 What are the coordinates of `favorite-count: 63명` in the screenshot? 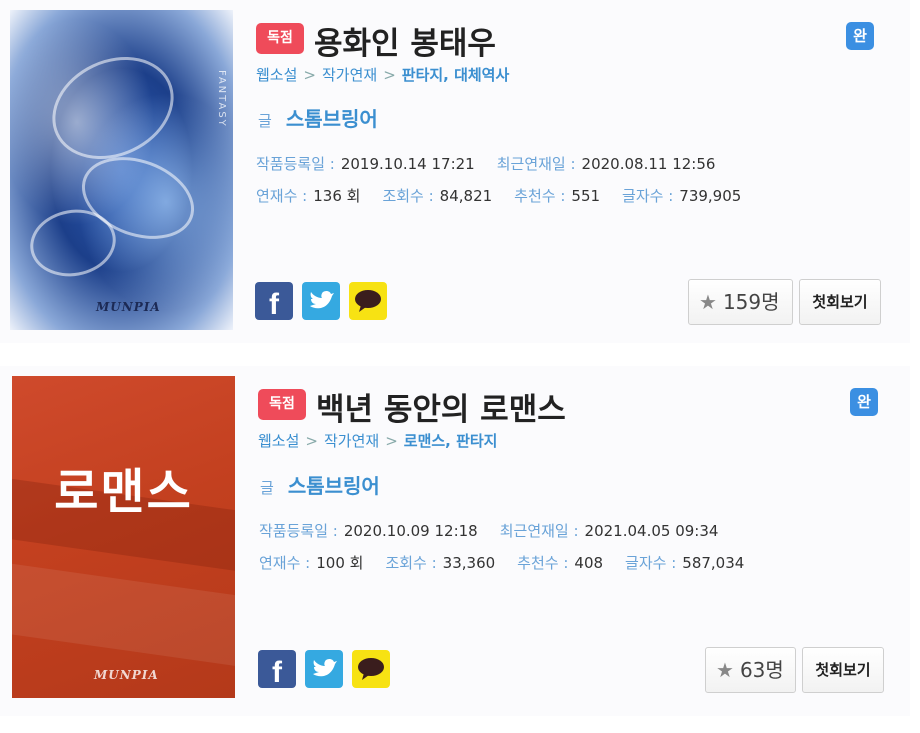 It's located at (761, 670).